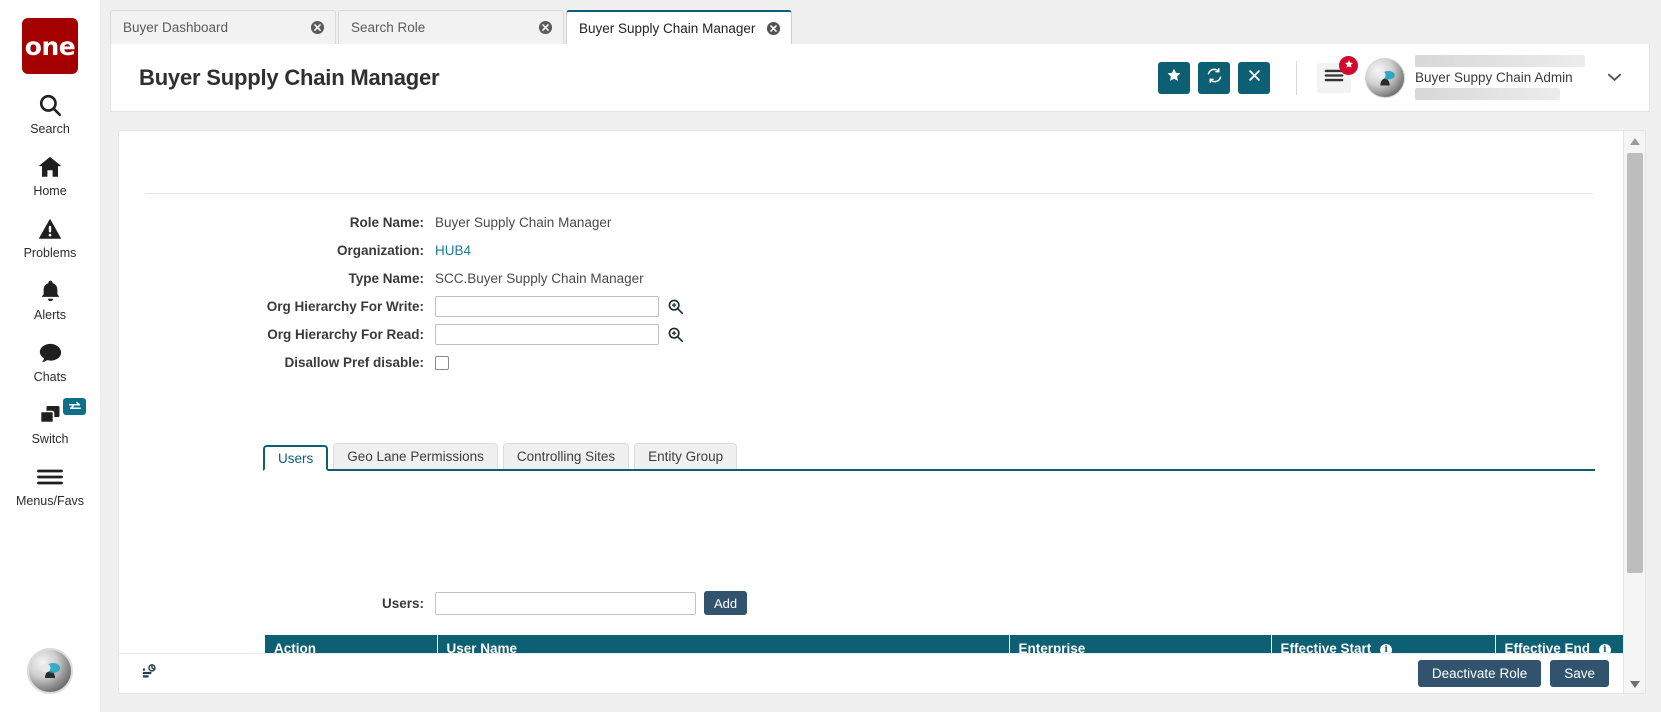 Image resolution: width=1661 pixels, height=712 pixels. What do you see at coordinates (1579, 673) in the screenshot?
I see `save-button: Save` at bounding box center [1579, 673].